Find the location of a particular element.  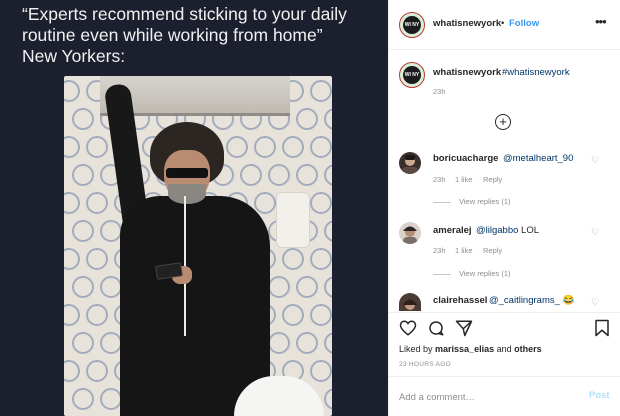

caption-avatar: WI NY is located at coordinates (412, 75).